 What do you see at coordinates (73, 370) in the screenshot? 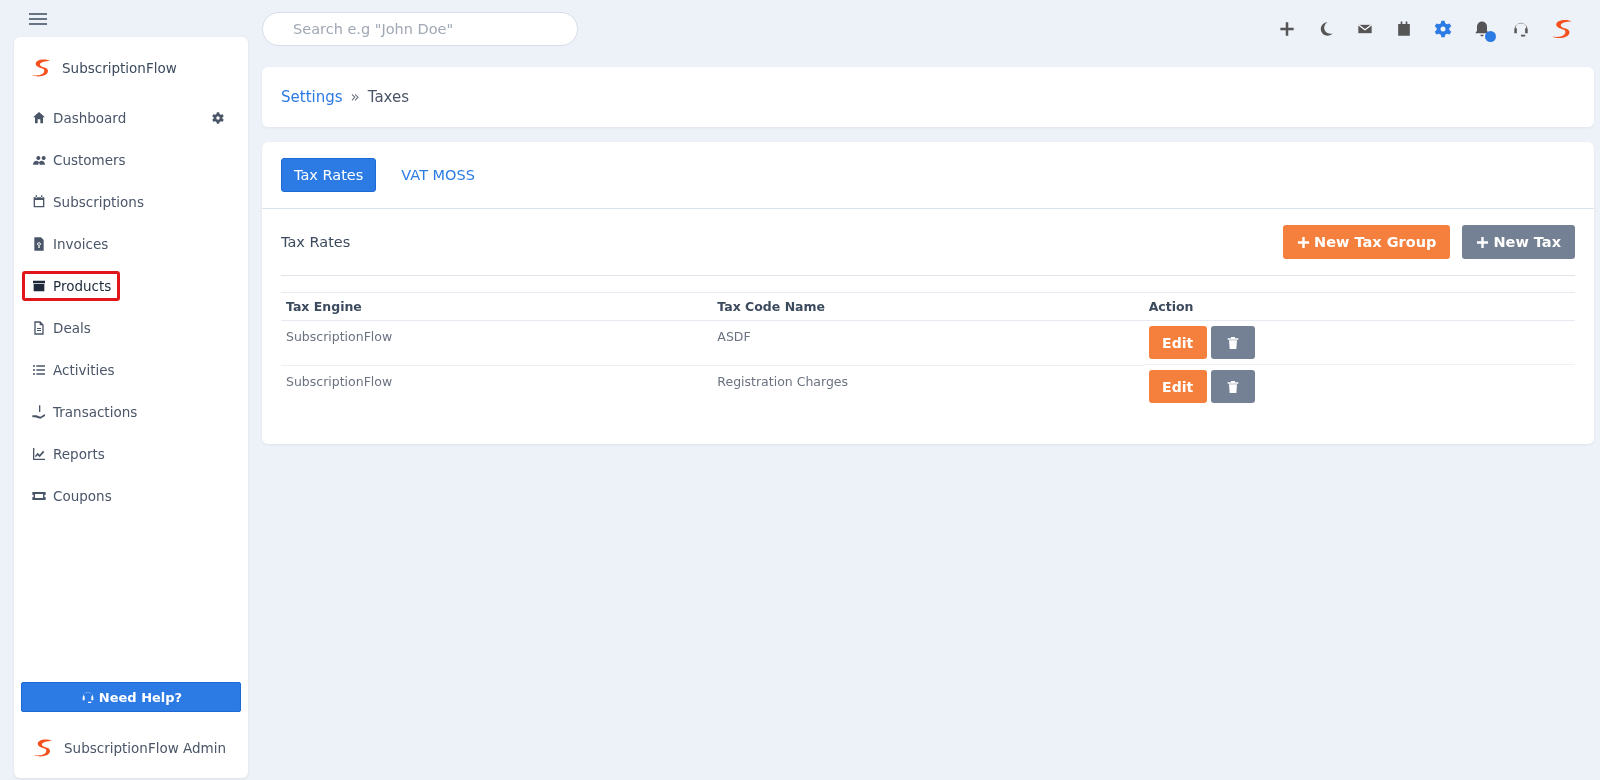
I see `sidebar-item: Activities` at bounding box center [73, 370].